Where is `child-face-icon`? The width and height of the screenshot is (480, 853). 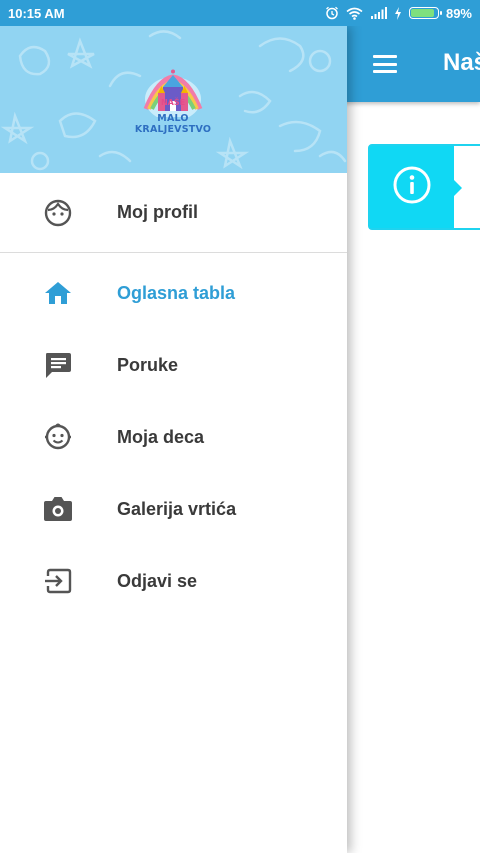 child-face-icon is located at coordinates (58, 437).